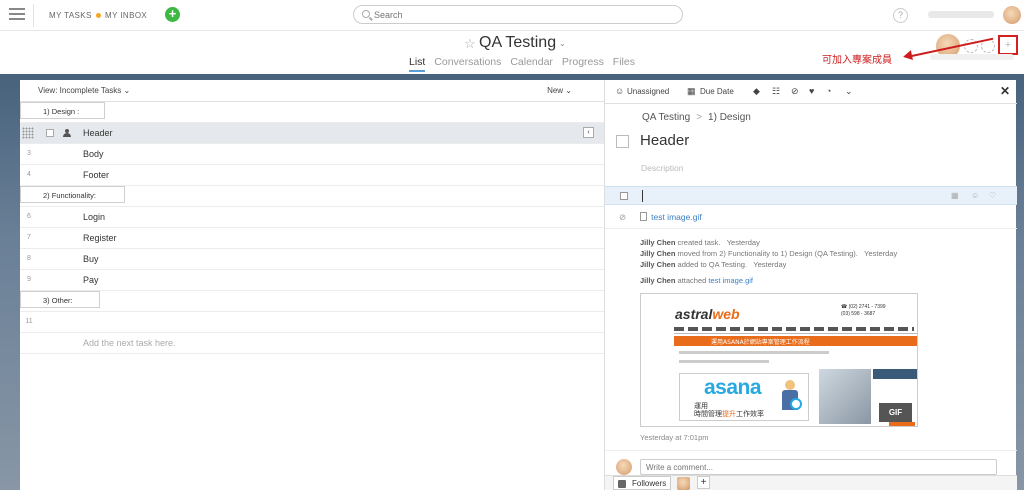 This screenshot has height=490, width=1024. I want to click on assignee-icon, so click(67, 133).